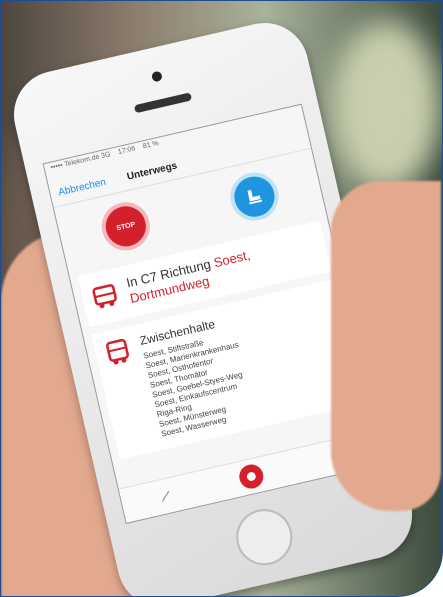 Image resolution: width=443 pixels, height=597 pixels. I want to click on seat-button, so click(254, 196).